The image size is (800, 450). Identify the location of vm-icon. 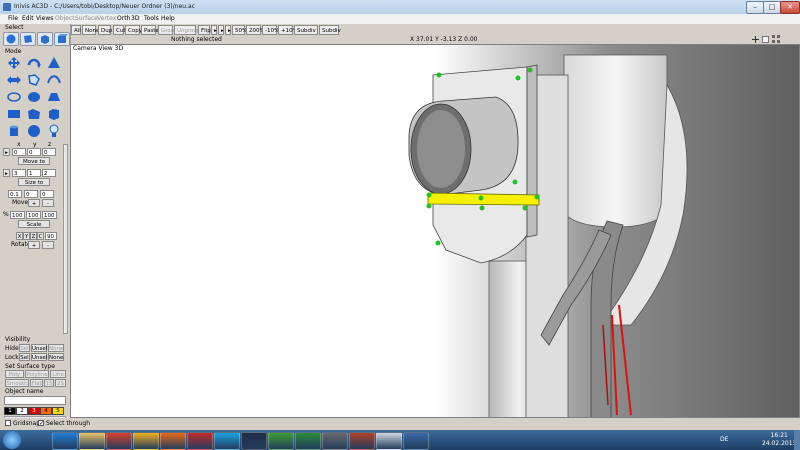
(335, 441).